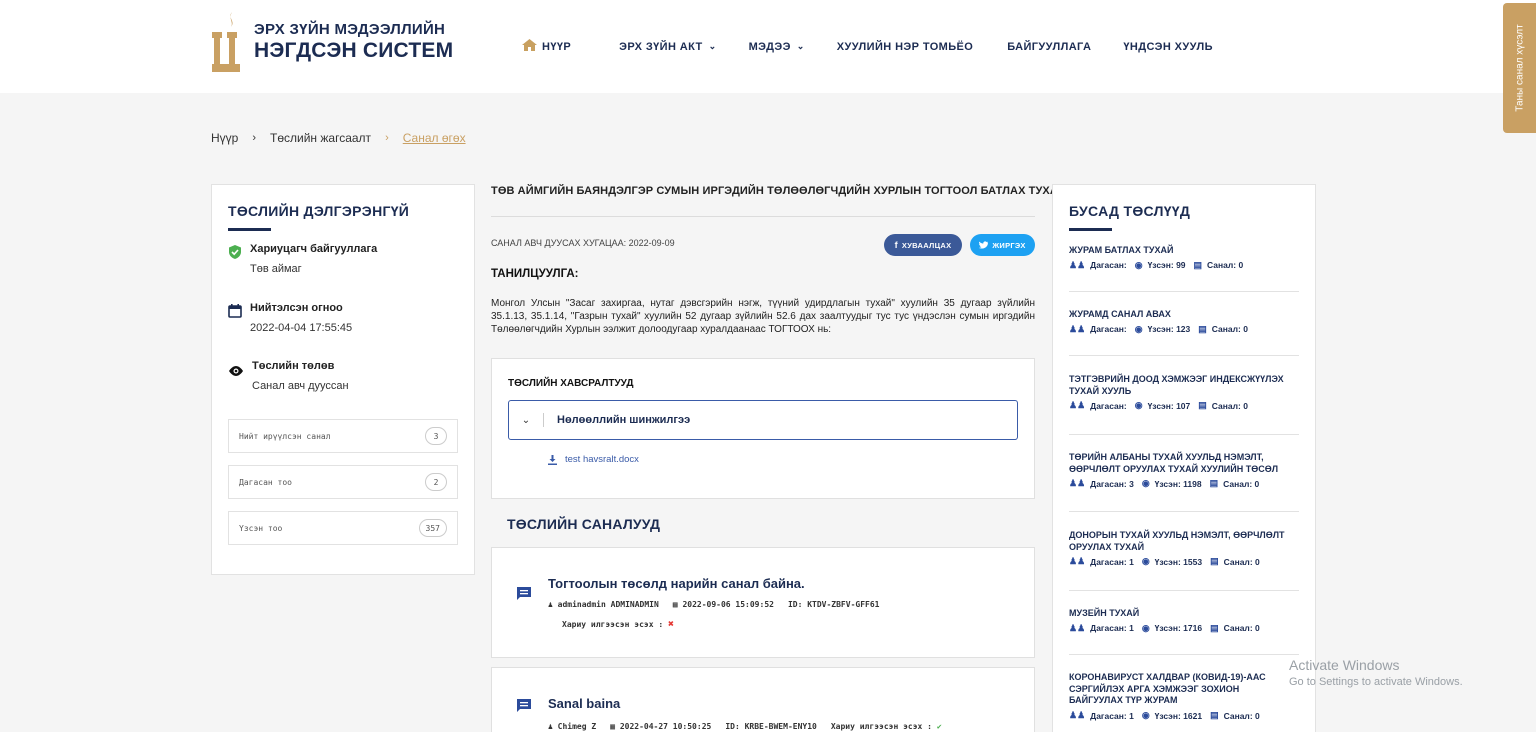 This screenshot has height=732, width=1536. I want to click on comment-author: ♟ adminadmin ADMINADMIN, so click(603, 604).